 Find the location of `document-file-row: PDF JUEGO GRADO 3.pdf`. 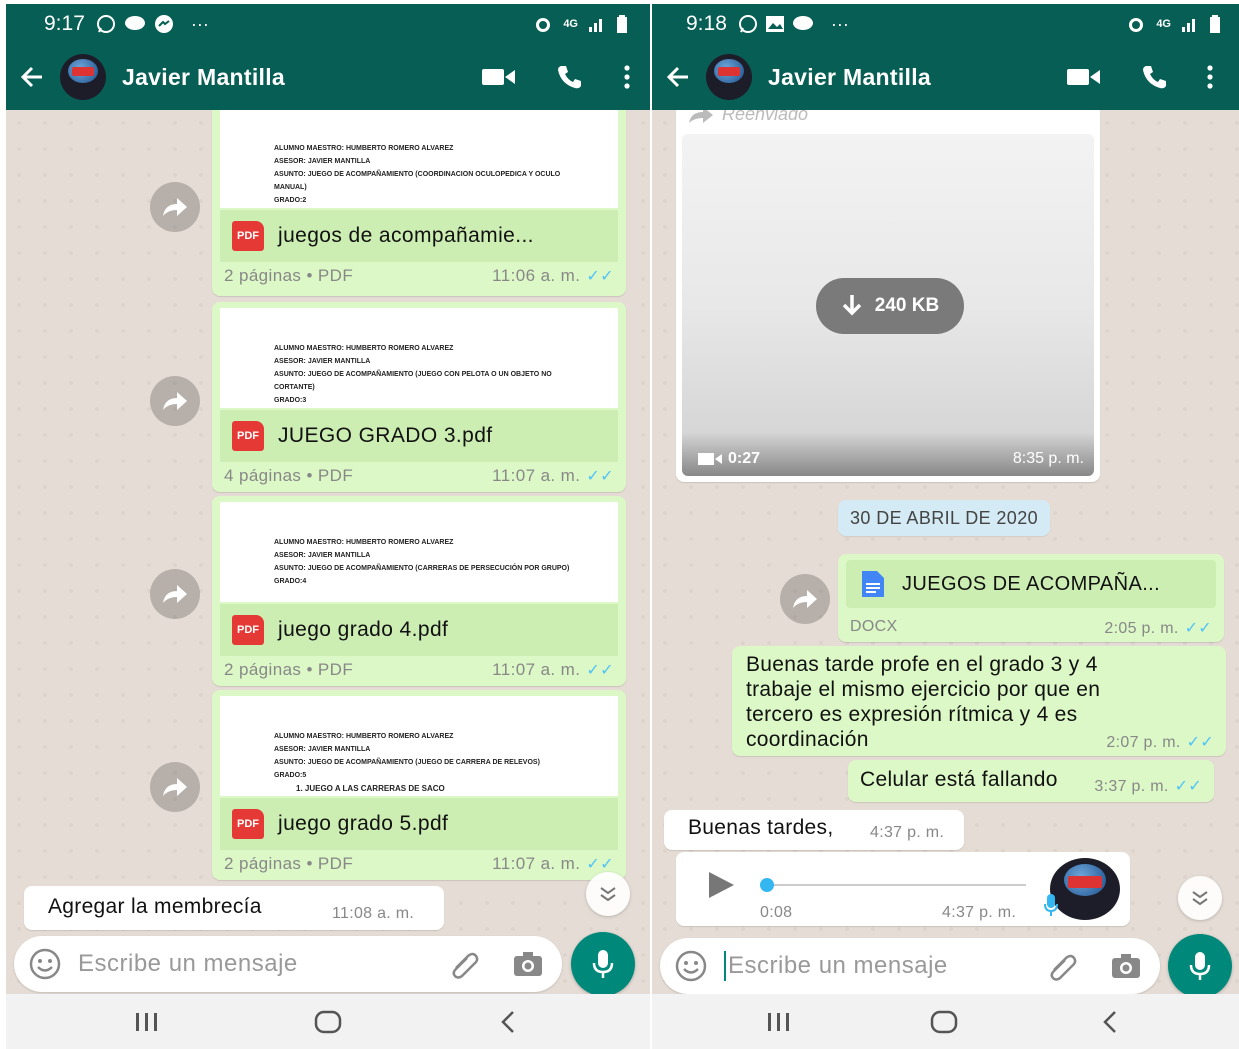

document-file-row: PDF JUEGO GRADO 3.pdf is located at coordinates (419, 436).